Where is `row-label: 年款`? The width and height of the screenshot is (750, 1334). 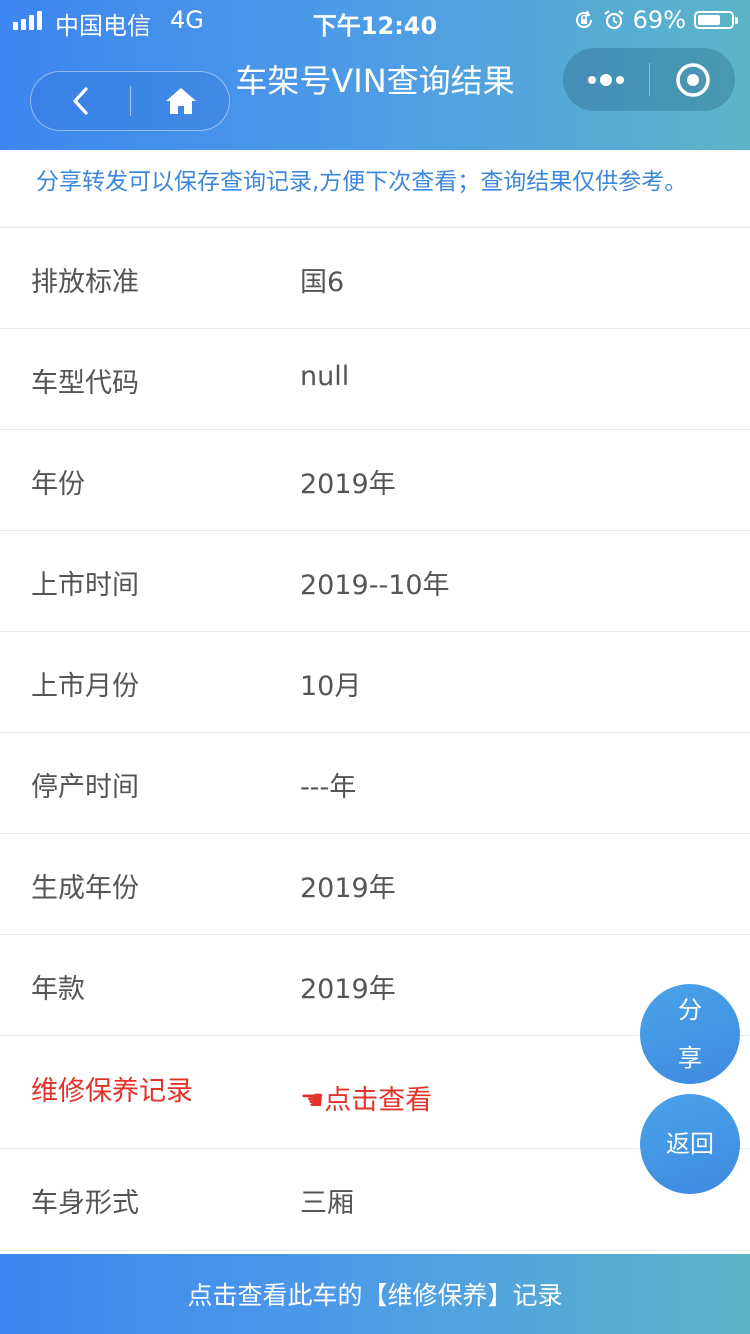 row-label: 年款 is located at coordinates (58, 989).